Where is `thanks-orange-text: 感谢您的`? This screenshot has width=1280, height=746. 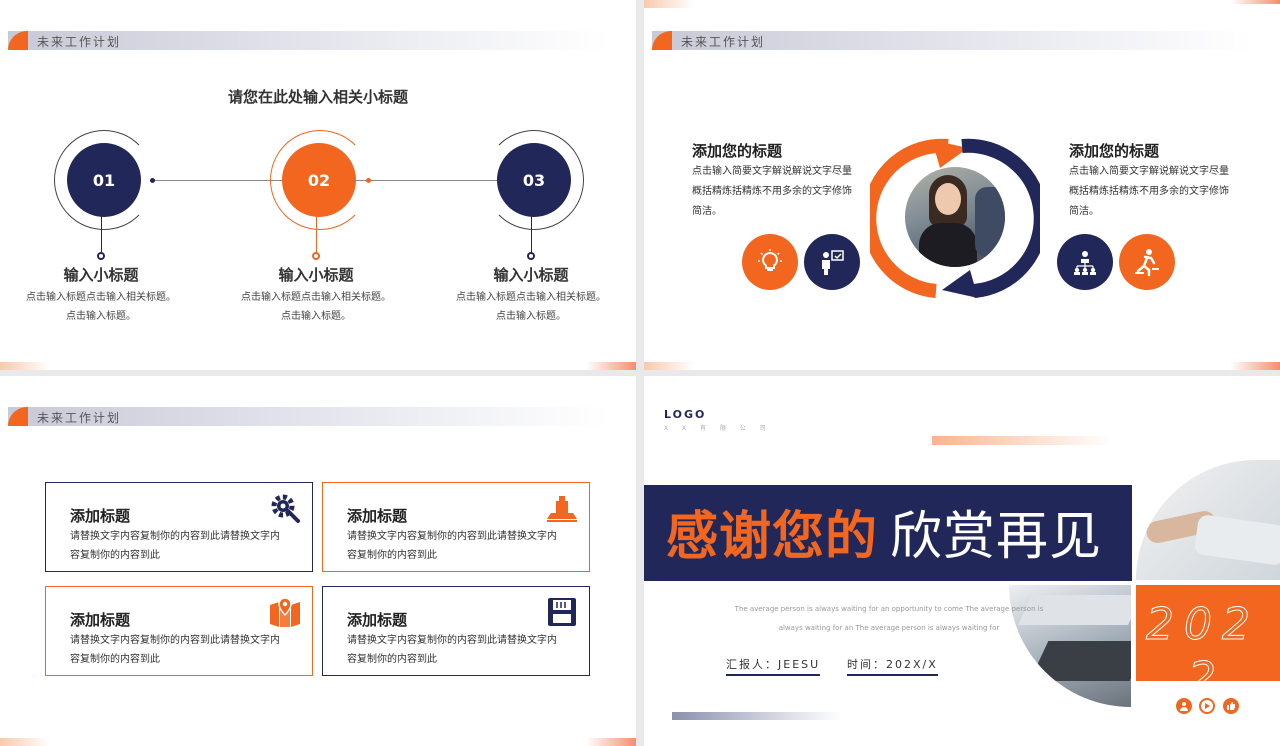 thanks-orange-text: 感谢您的 is located at coordinates (772, 537).